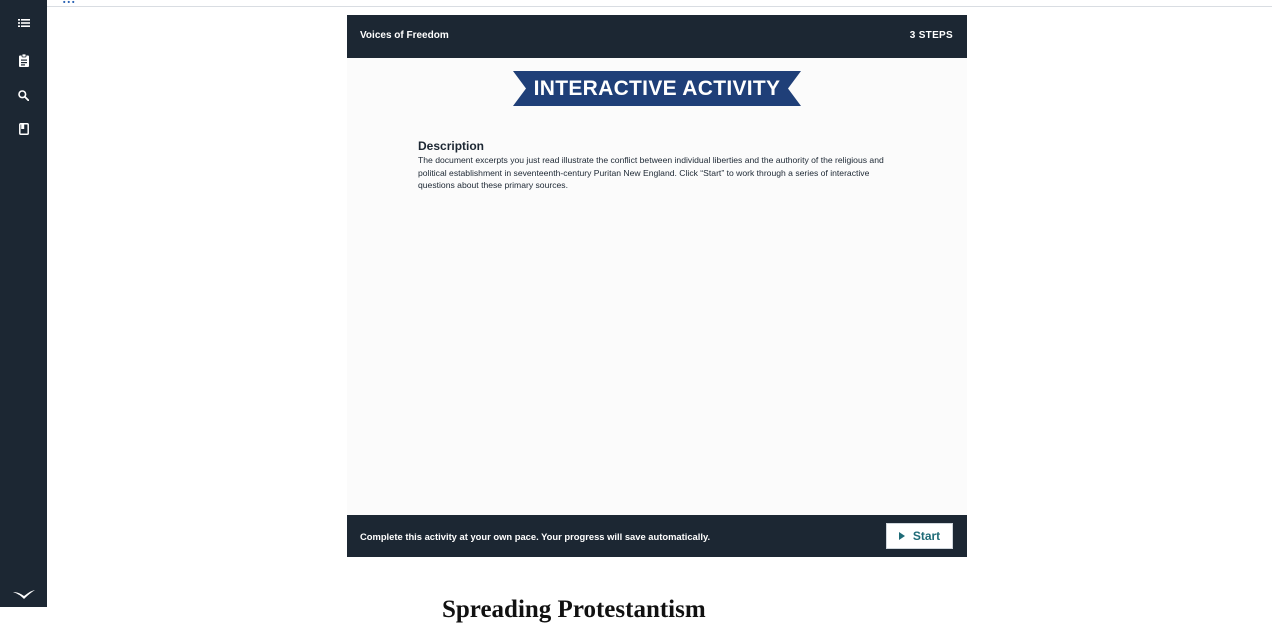 Image resolution: width=1272 pixels, height=624 pixels. What do you see at coordinates (451, 146) in the screenshot?
I see `description-heading: Description` at bounding box center [451, 146].